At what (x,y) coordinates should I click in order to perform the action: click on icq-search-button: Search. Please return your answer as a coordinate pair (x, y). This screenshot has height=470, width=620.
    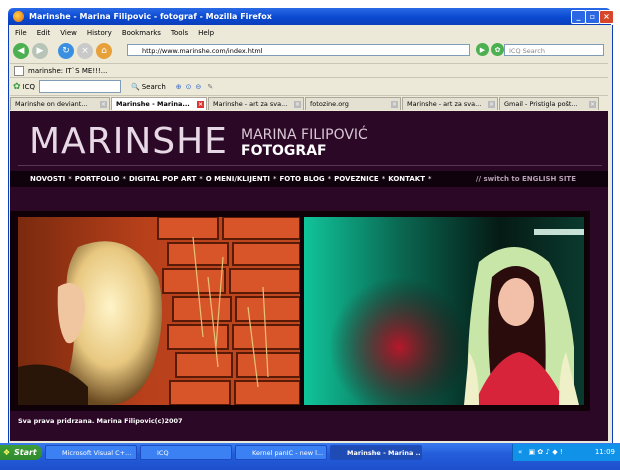
    Looking at the image, I should click on (154, 87).